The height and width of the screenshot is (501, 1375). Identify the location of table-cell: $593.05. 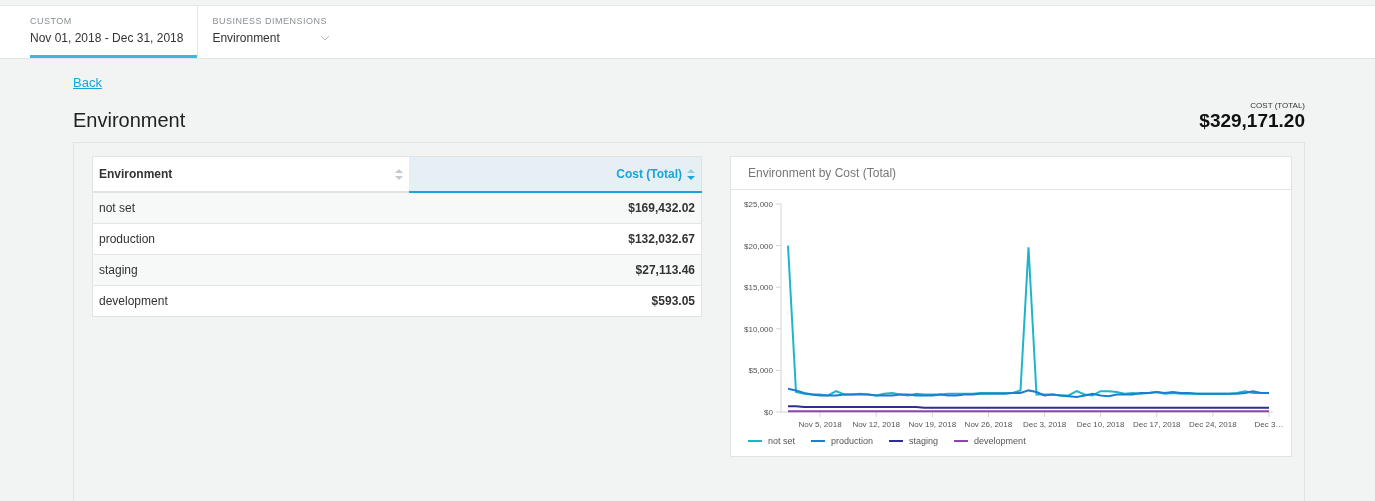
(555, 301).